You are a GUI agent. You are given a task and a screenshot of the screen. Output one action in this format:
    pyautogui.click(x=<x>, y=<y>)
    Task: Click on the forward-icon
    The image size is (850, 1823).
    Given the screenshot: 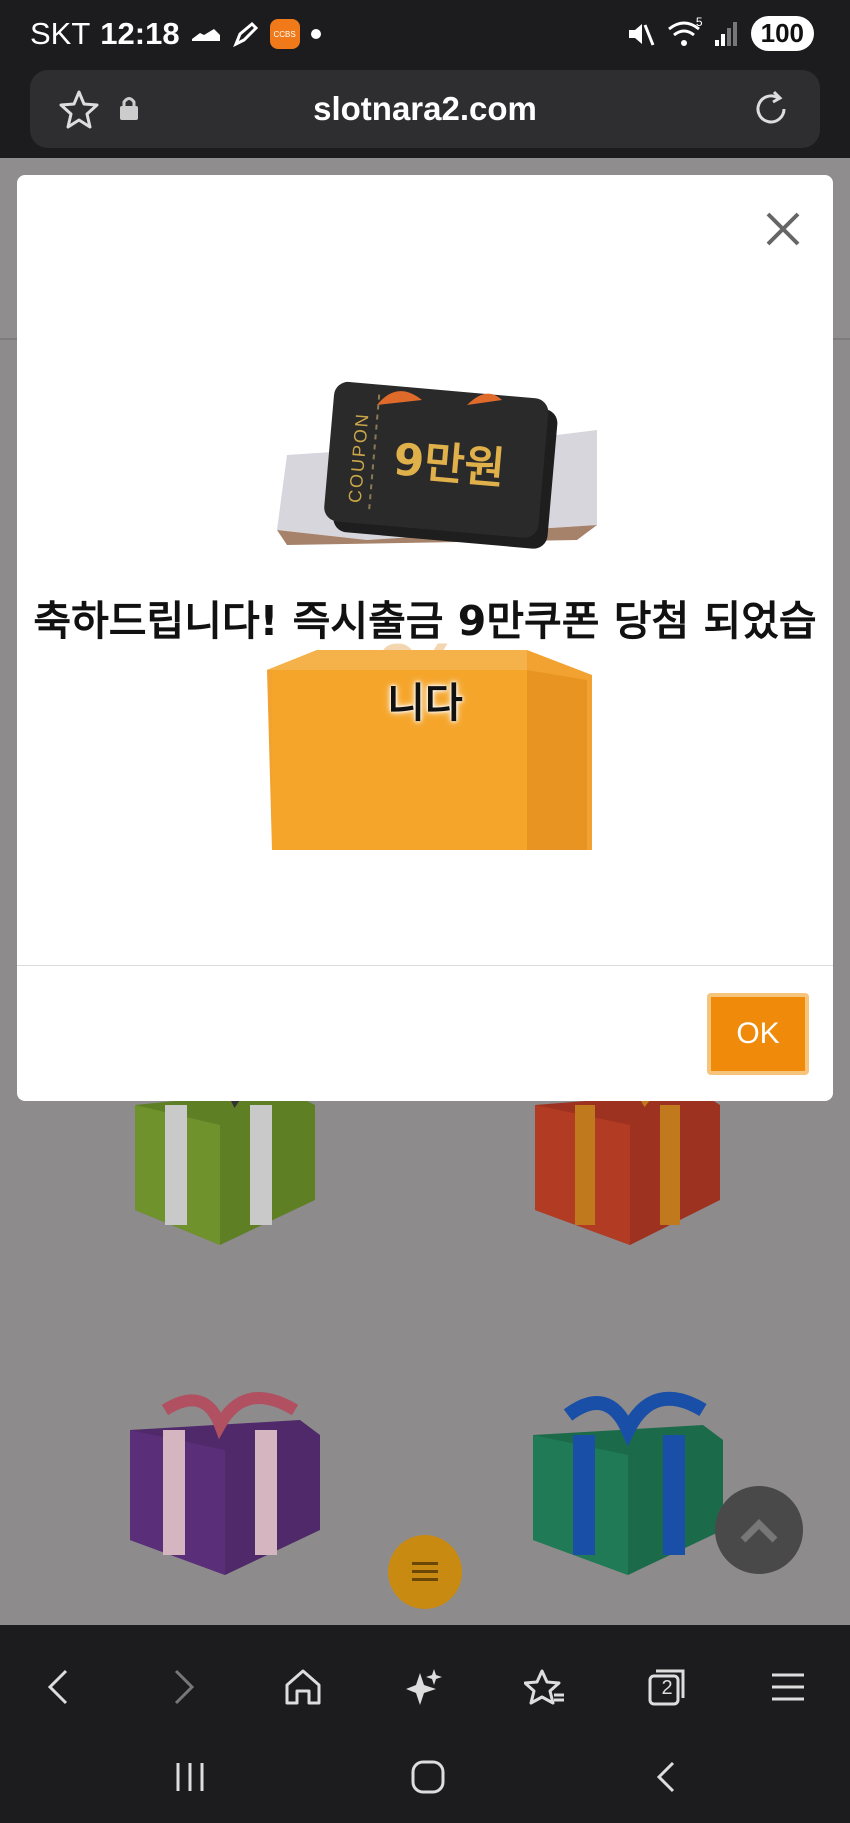 What is the action you would take?
    pyautogui.click(x=184, y=1687)
    